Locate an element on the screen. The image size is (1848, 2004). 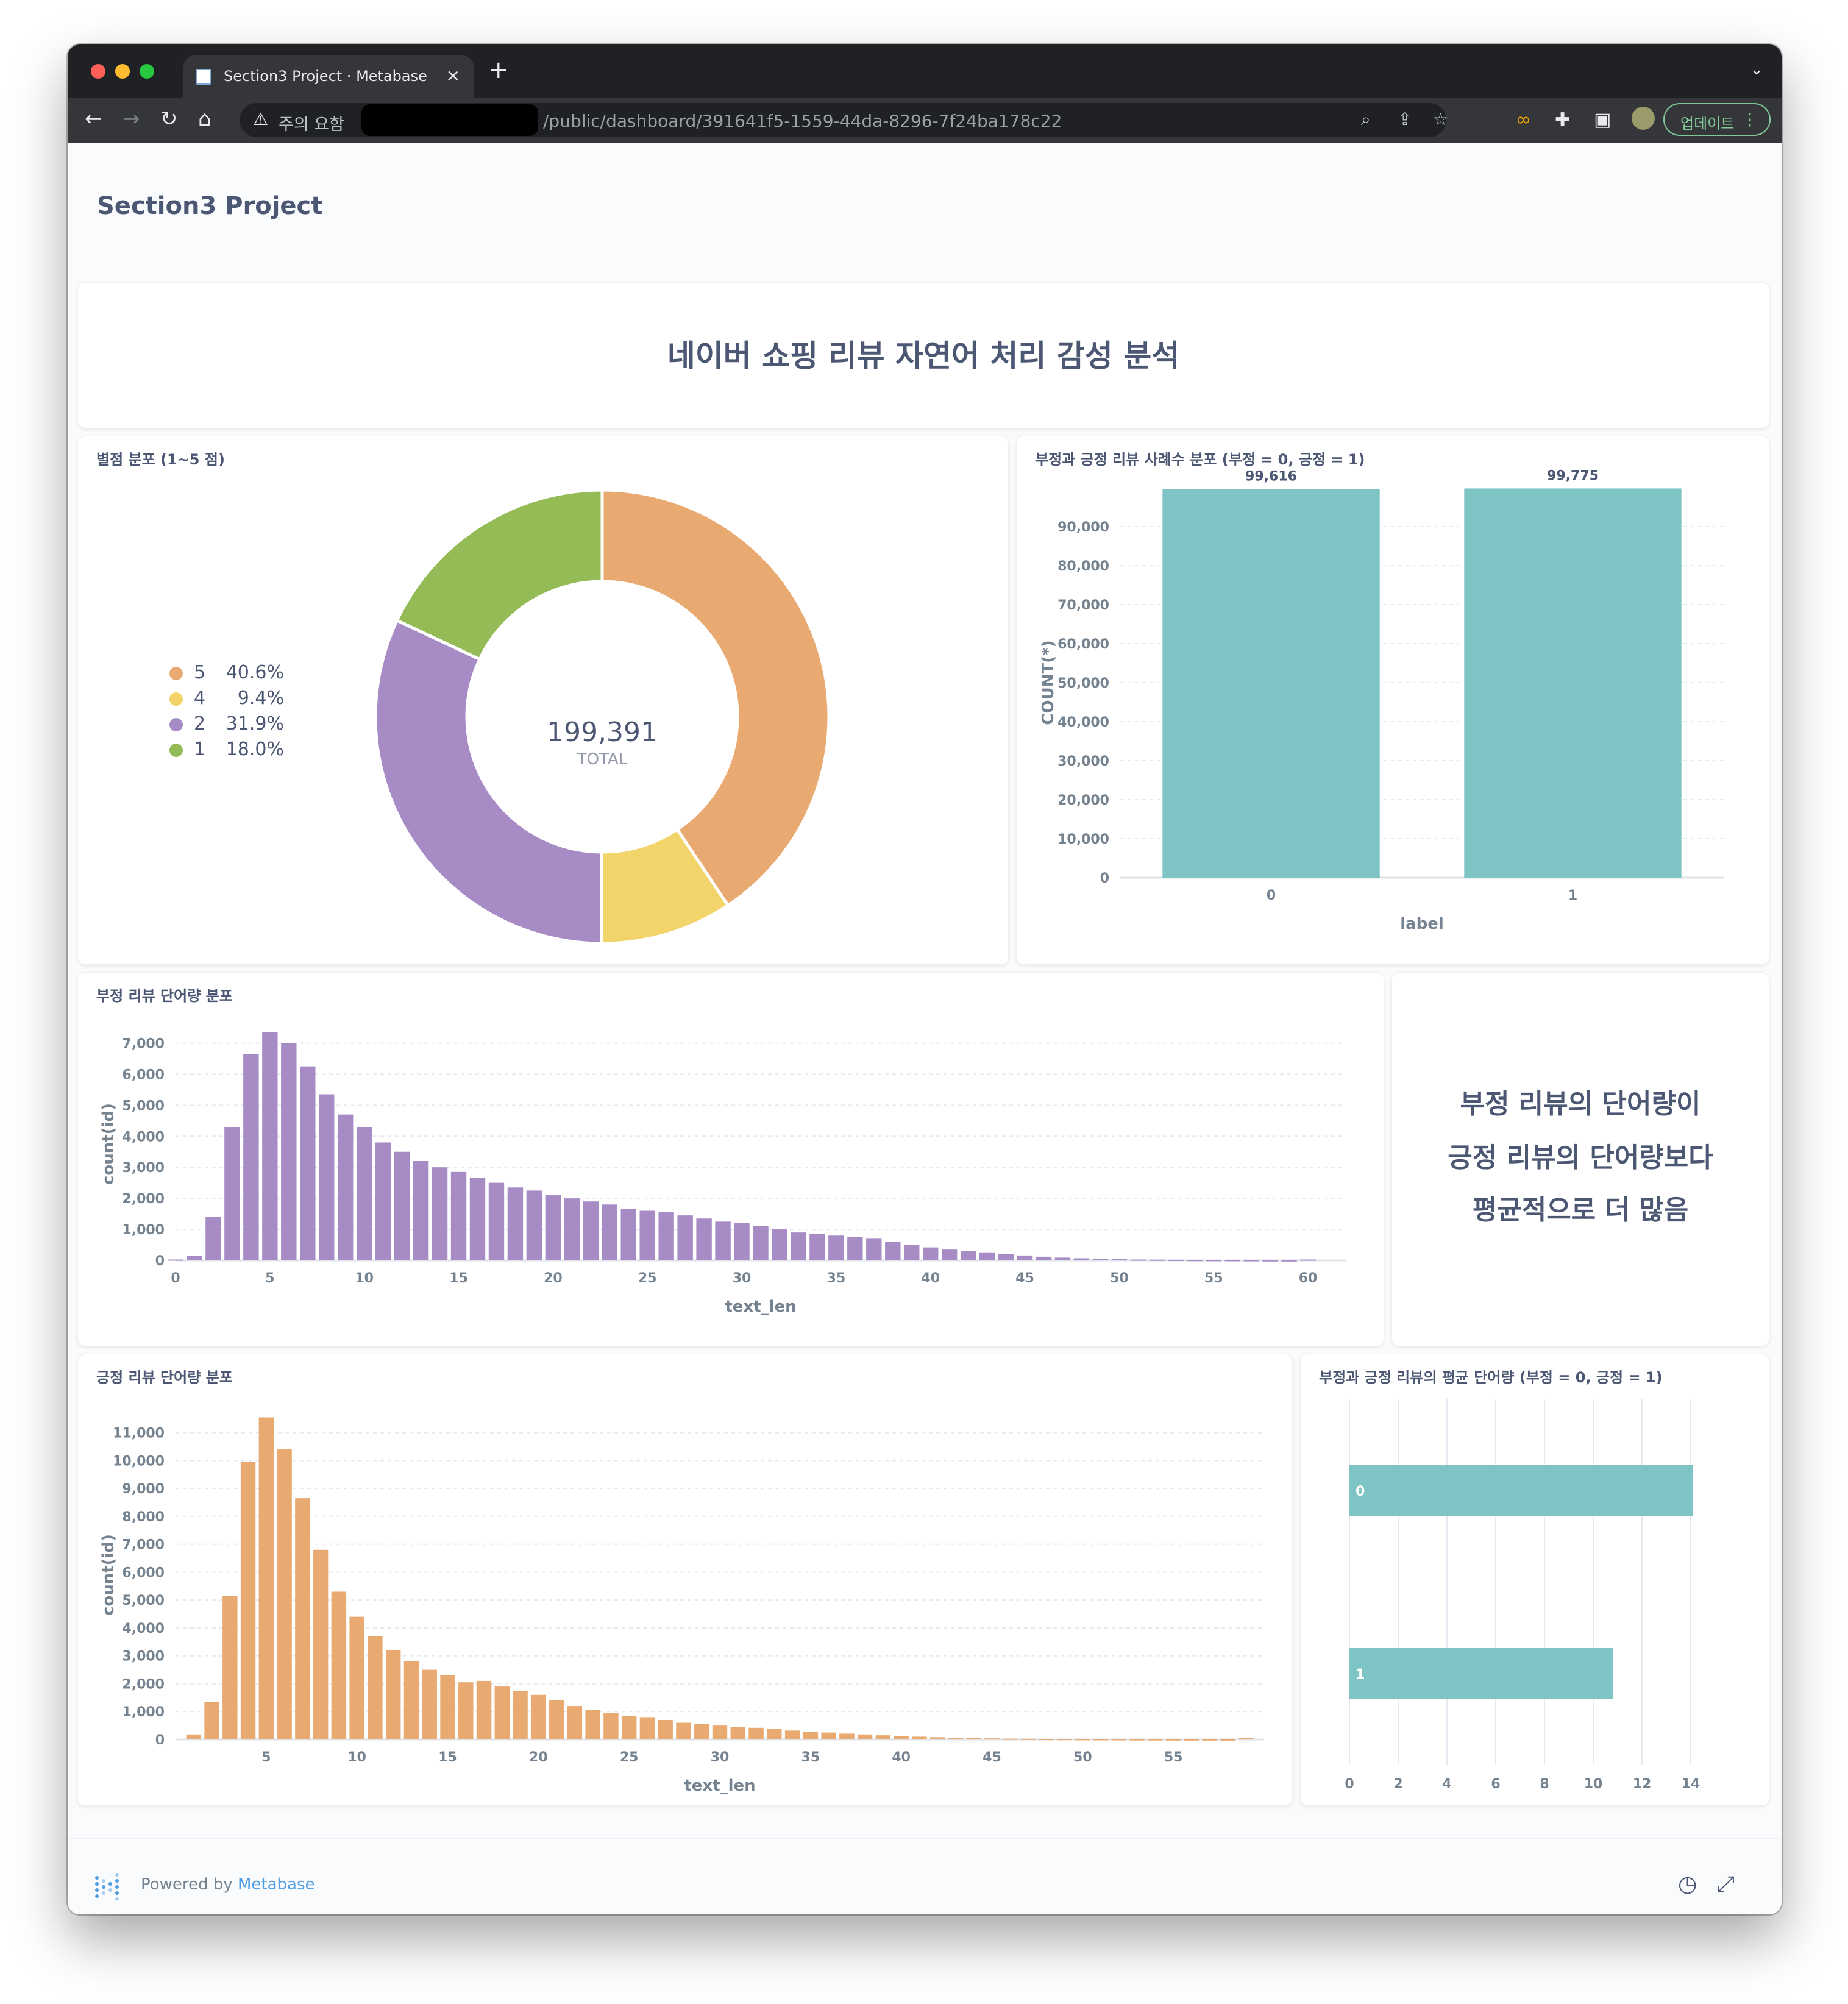
rating-donut-chart: 199,391 TOTAL is located at coordinates (602, 717).